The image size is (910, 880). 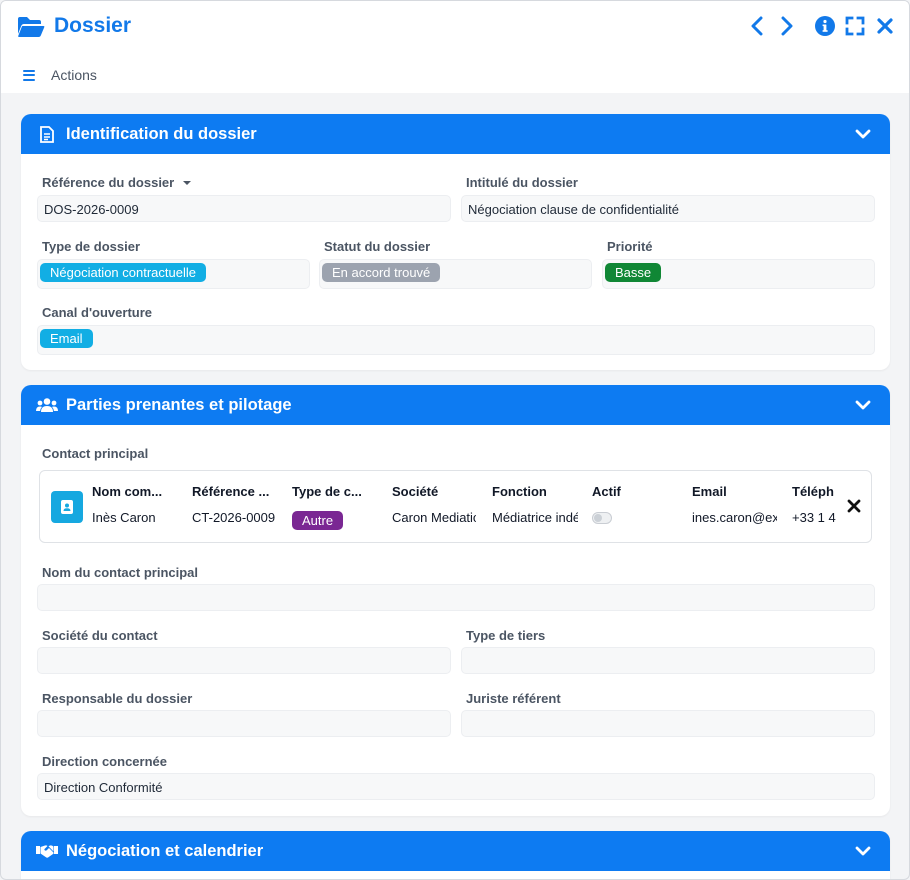 What do you see at coordinates (47, 134) in the screenshot?
I see `document-icon` at bounding box center [47, 134].